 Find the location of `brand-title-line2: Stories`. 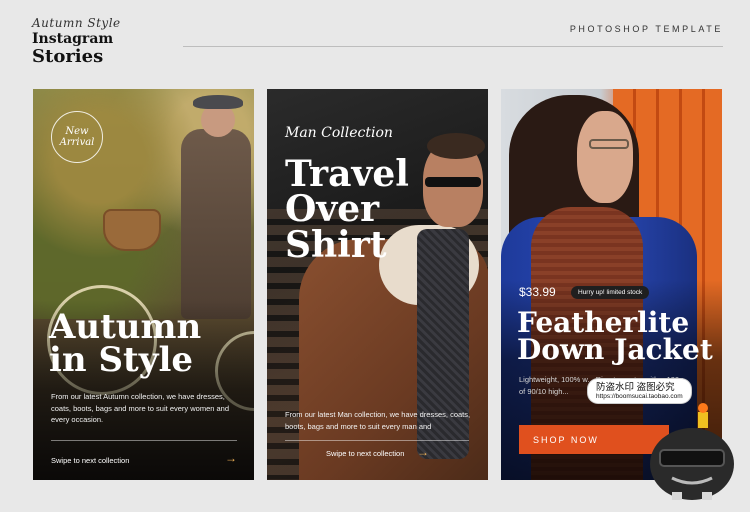

brand-title-line2: Stories is located at coordinates (68, 56).